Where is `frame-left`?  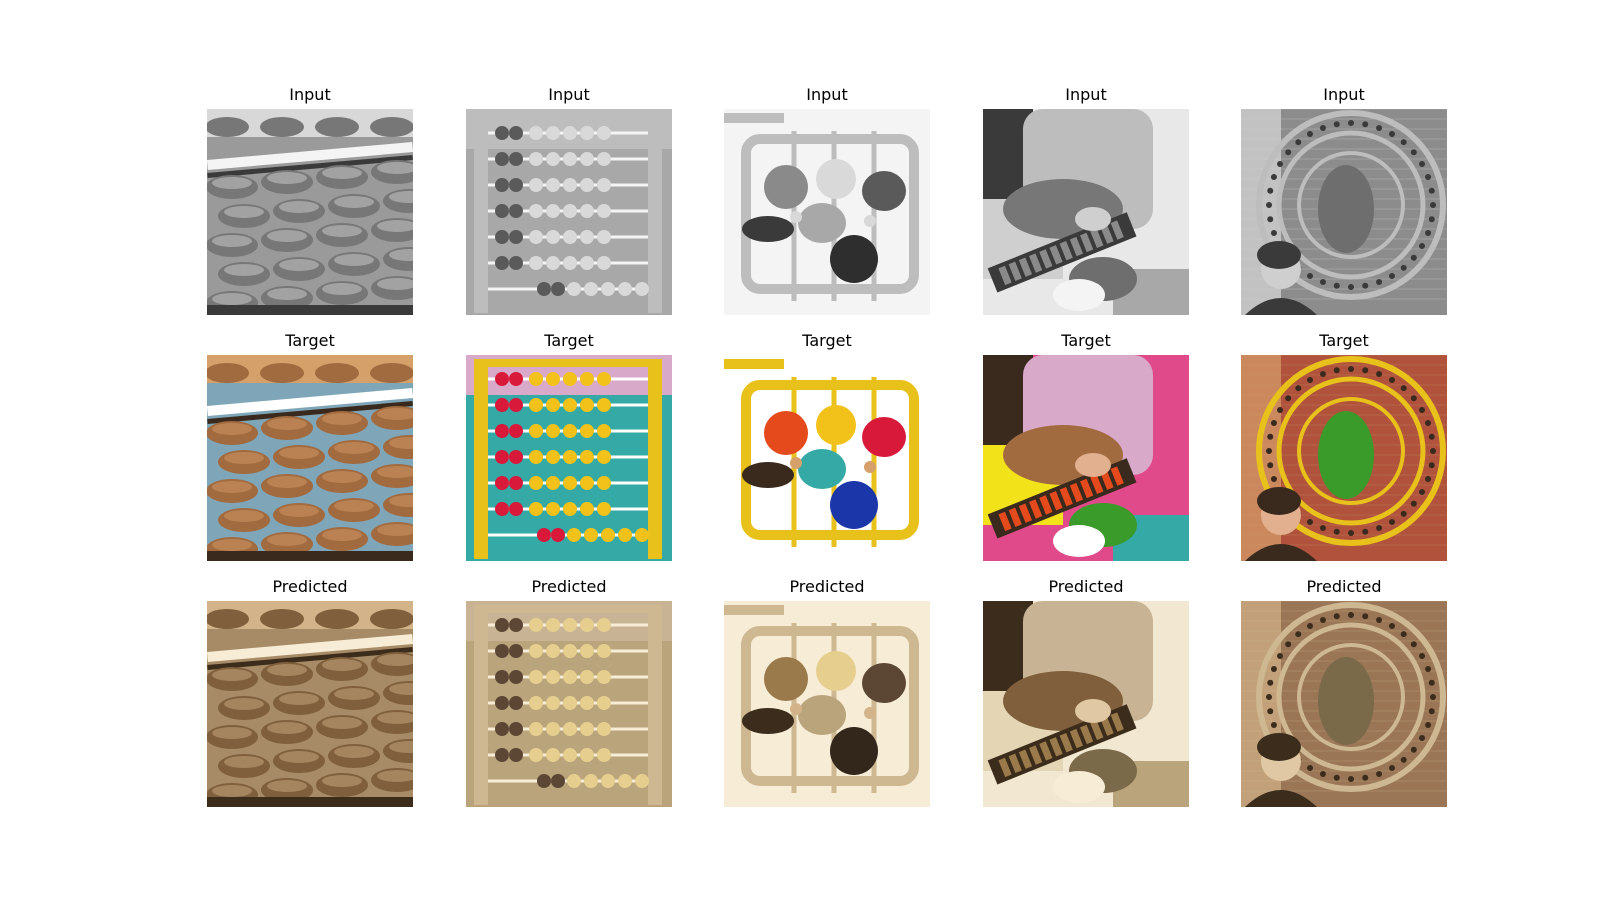 frame-left is located at coordinates (481, 213).